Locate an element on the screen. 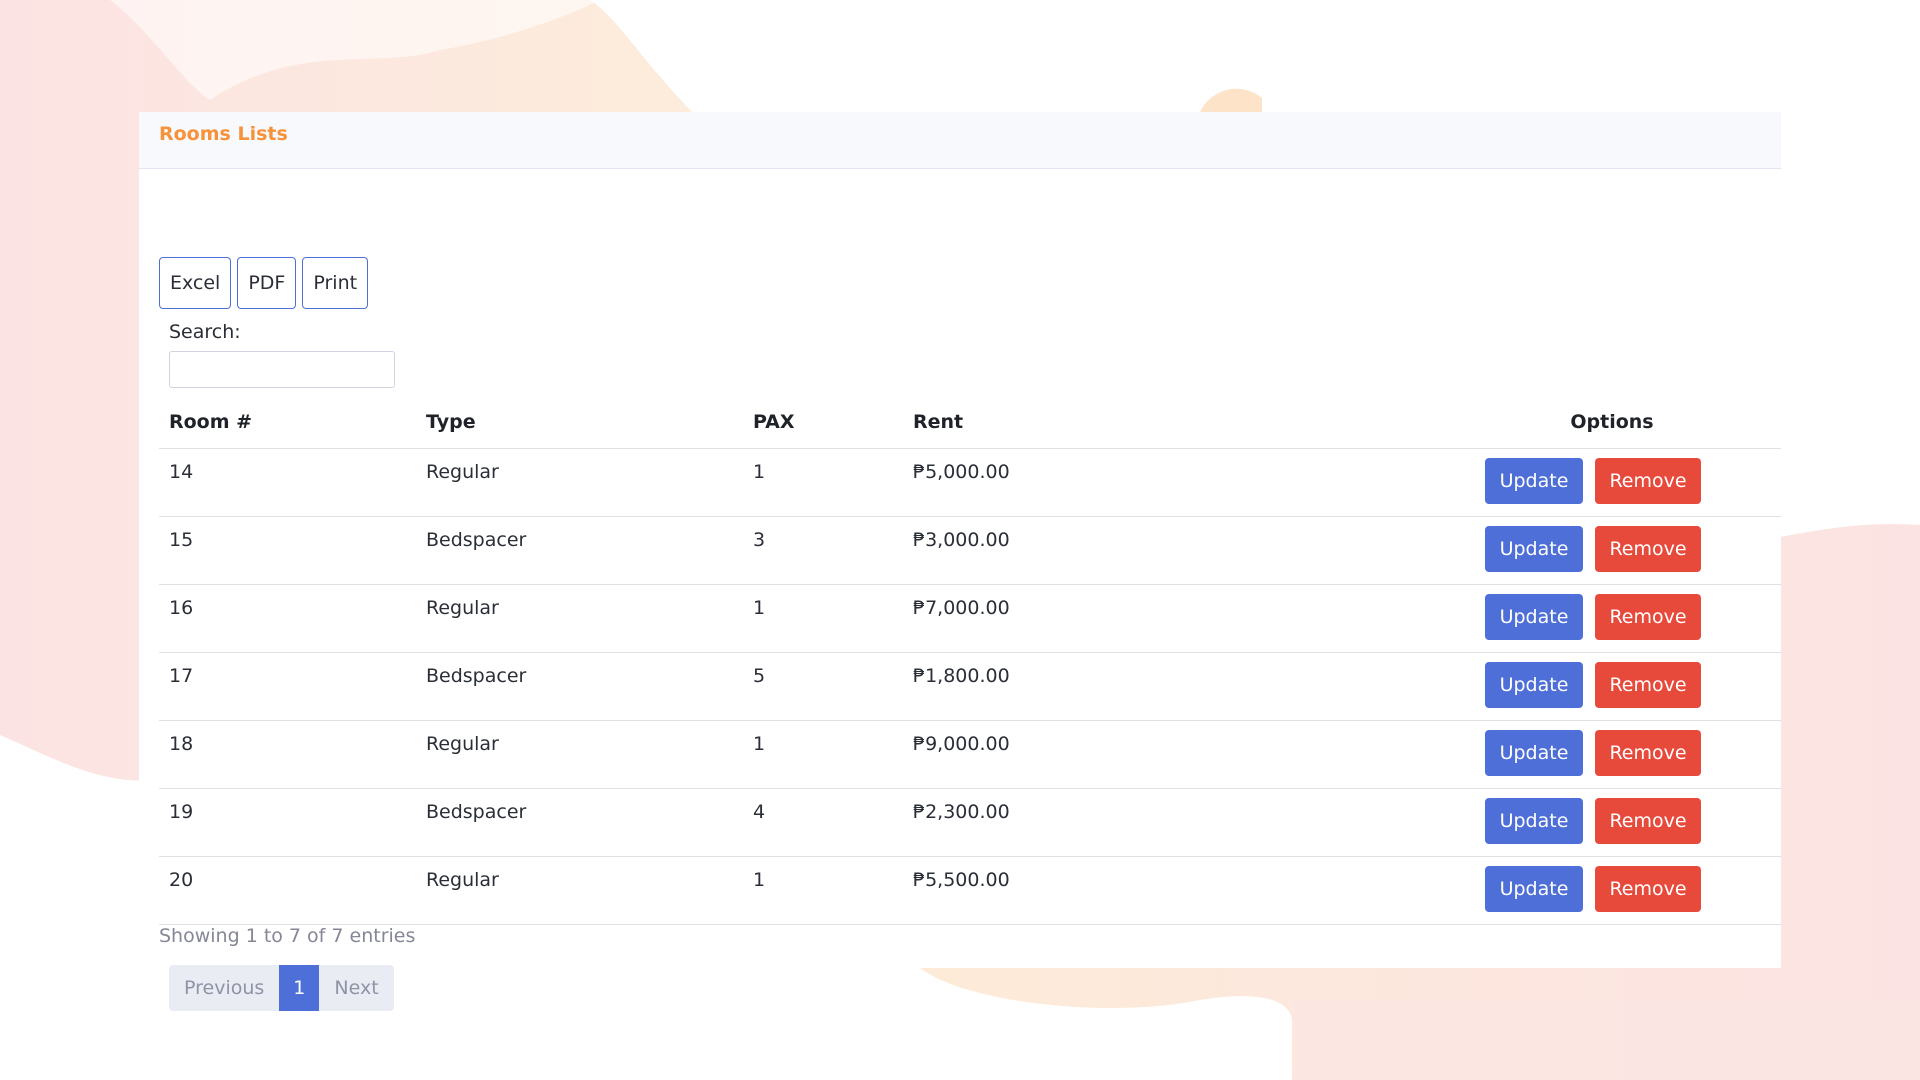  table-row: 15 Bedspacer 3 ₱3,000.00 Update Remove is located at coordinates (970, 550).